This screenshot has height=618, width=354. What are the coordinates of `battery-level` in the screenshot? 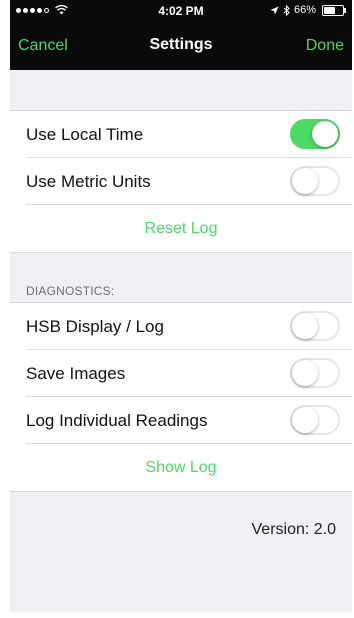 It's located at (329, 10).